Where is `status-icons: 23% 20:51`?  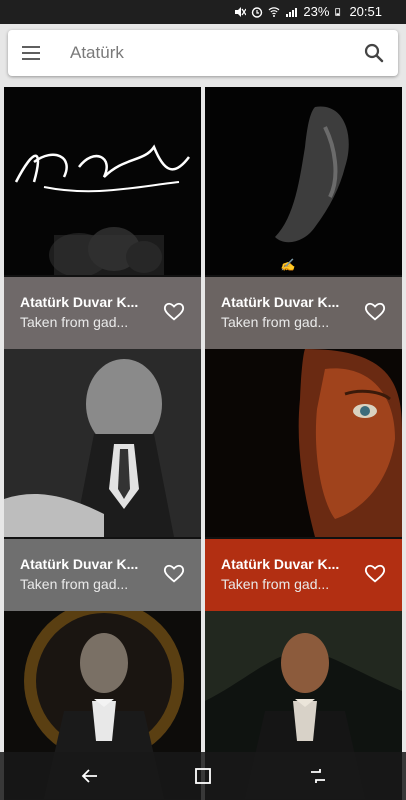
status-icons: 23% 20:51 is located at coordinates (308, 11).